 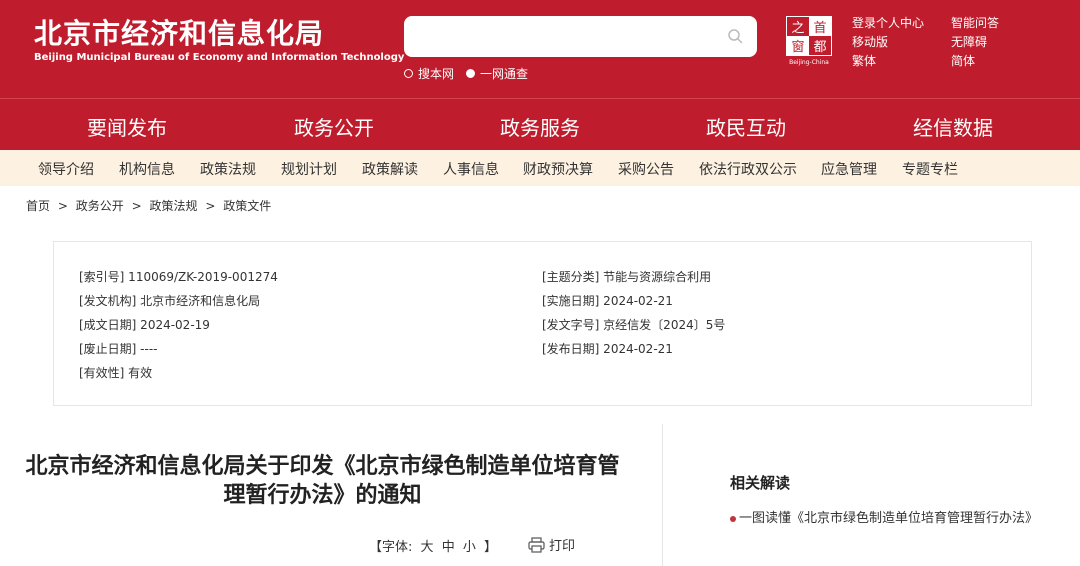 I want to click on seal-char: 之, so click(x=797, y=28).